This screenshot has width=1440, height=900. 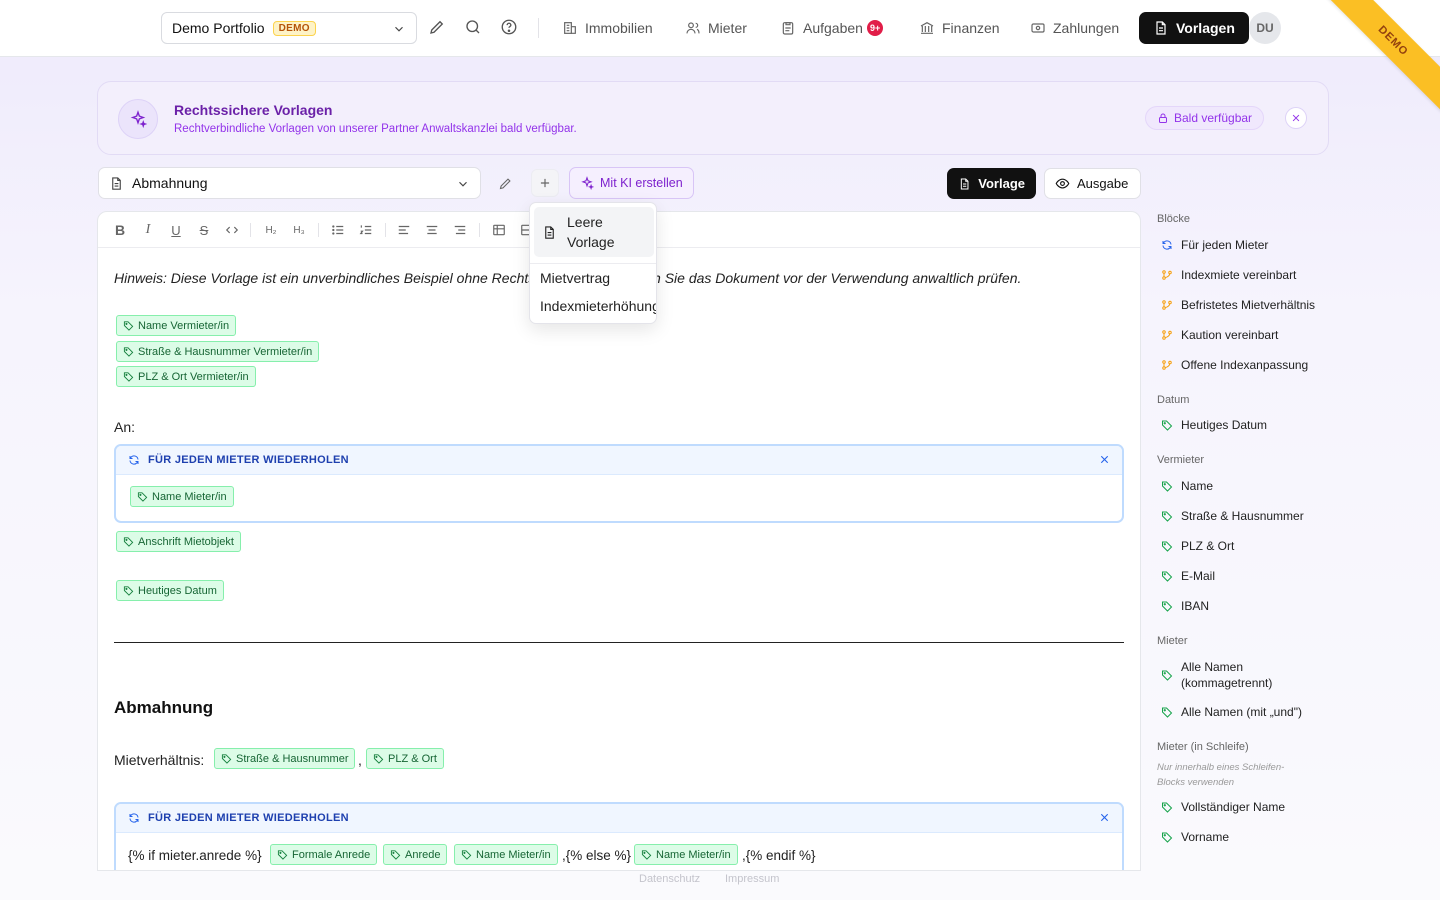 What do you see at coordinates (1231, 712) in the screenshot?
I see `sidebar-item: Alle Namen (mit „und")` at bounding box center [1231, 712].